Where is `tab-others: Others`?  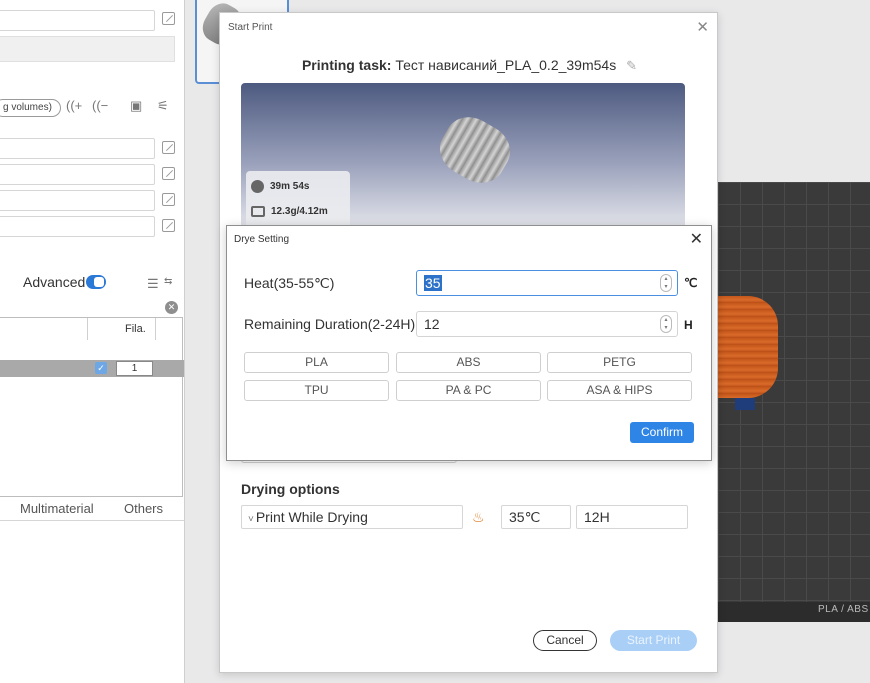
tab-others: Others is located at coordinates (143, 508).